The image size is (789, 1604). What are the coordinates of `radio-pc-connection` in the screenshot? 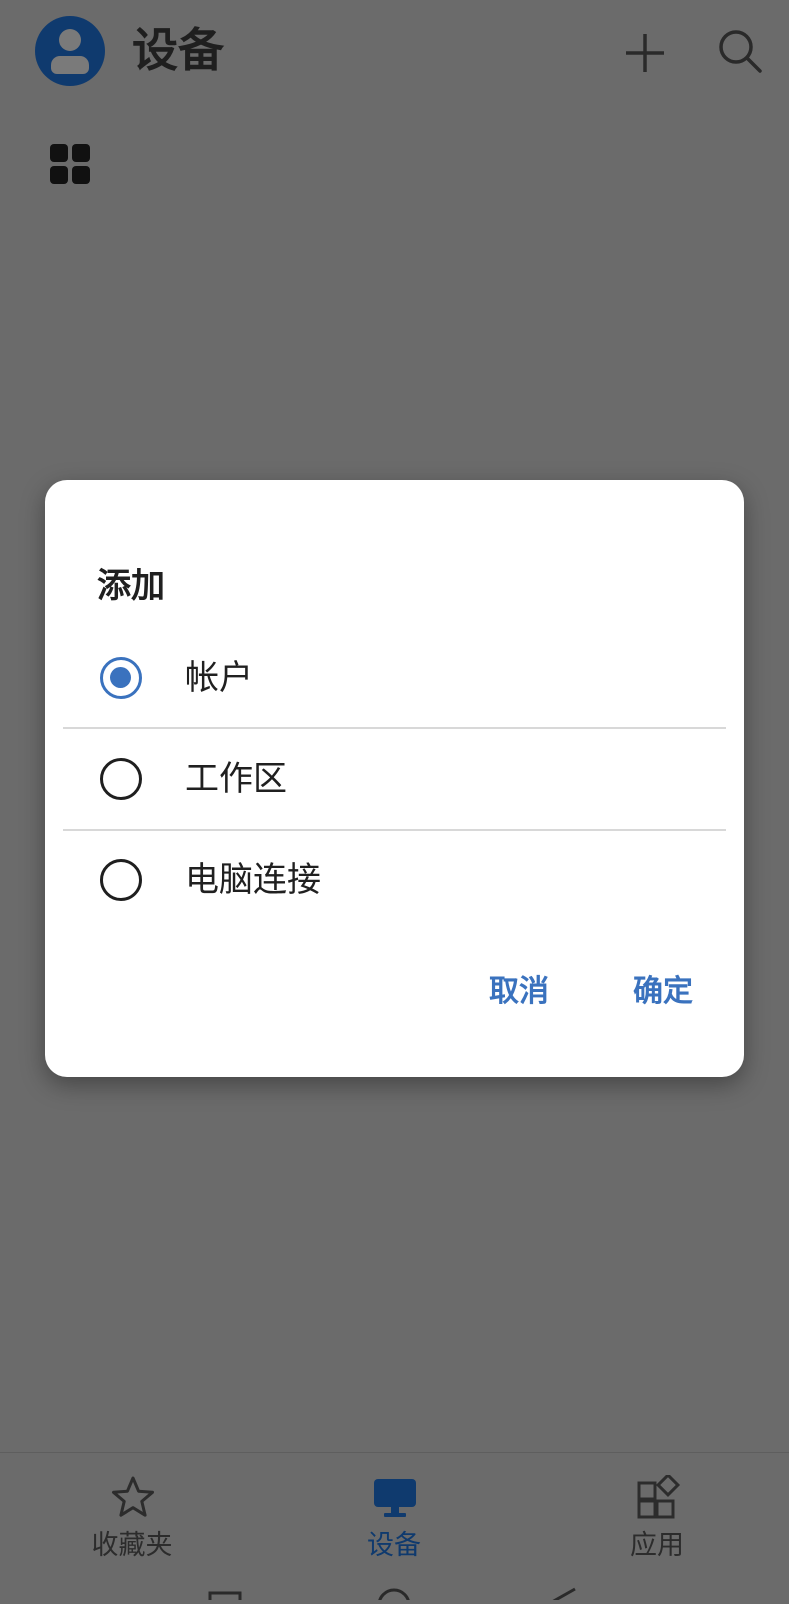 It's located at (121, 880).